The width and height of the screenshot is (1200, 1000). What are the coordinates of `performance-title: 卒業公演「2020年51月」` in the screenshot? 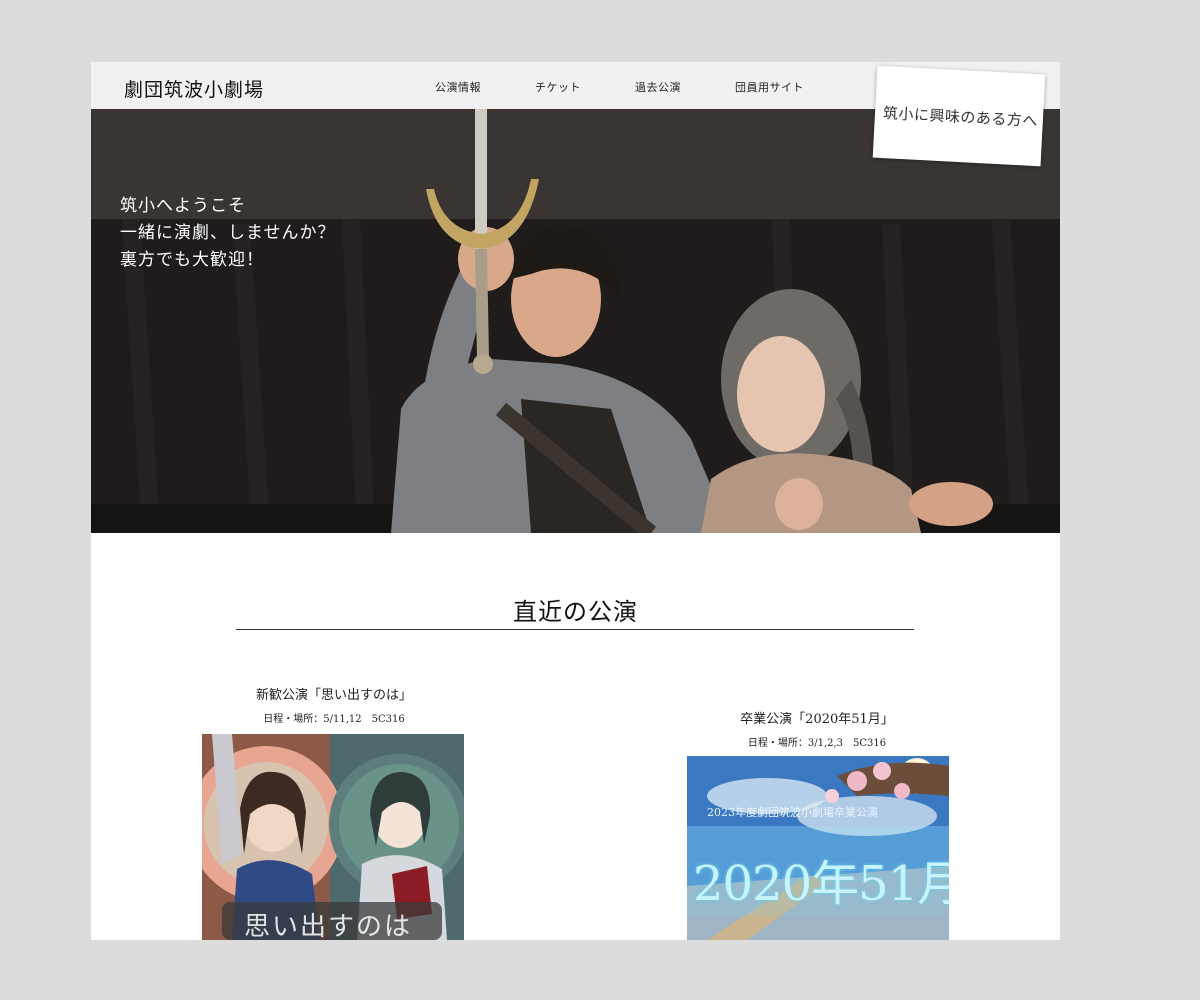 It's located at (817, 719).